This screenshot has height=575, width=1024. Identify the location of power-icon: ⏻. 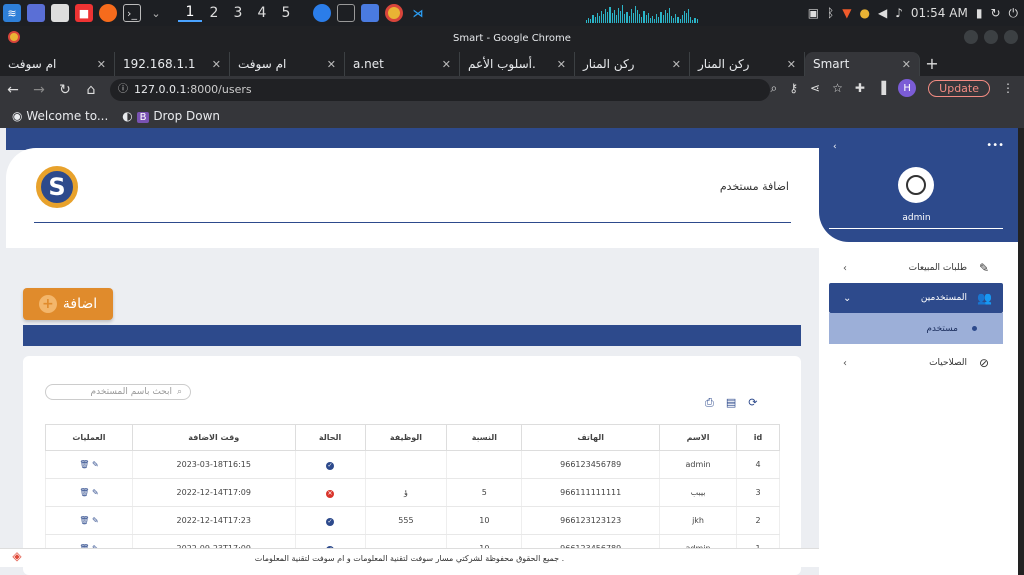
(1014, 13).